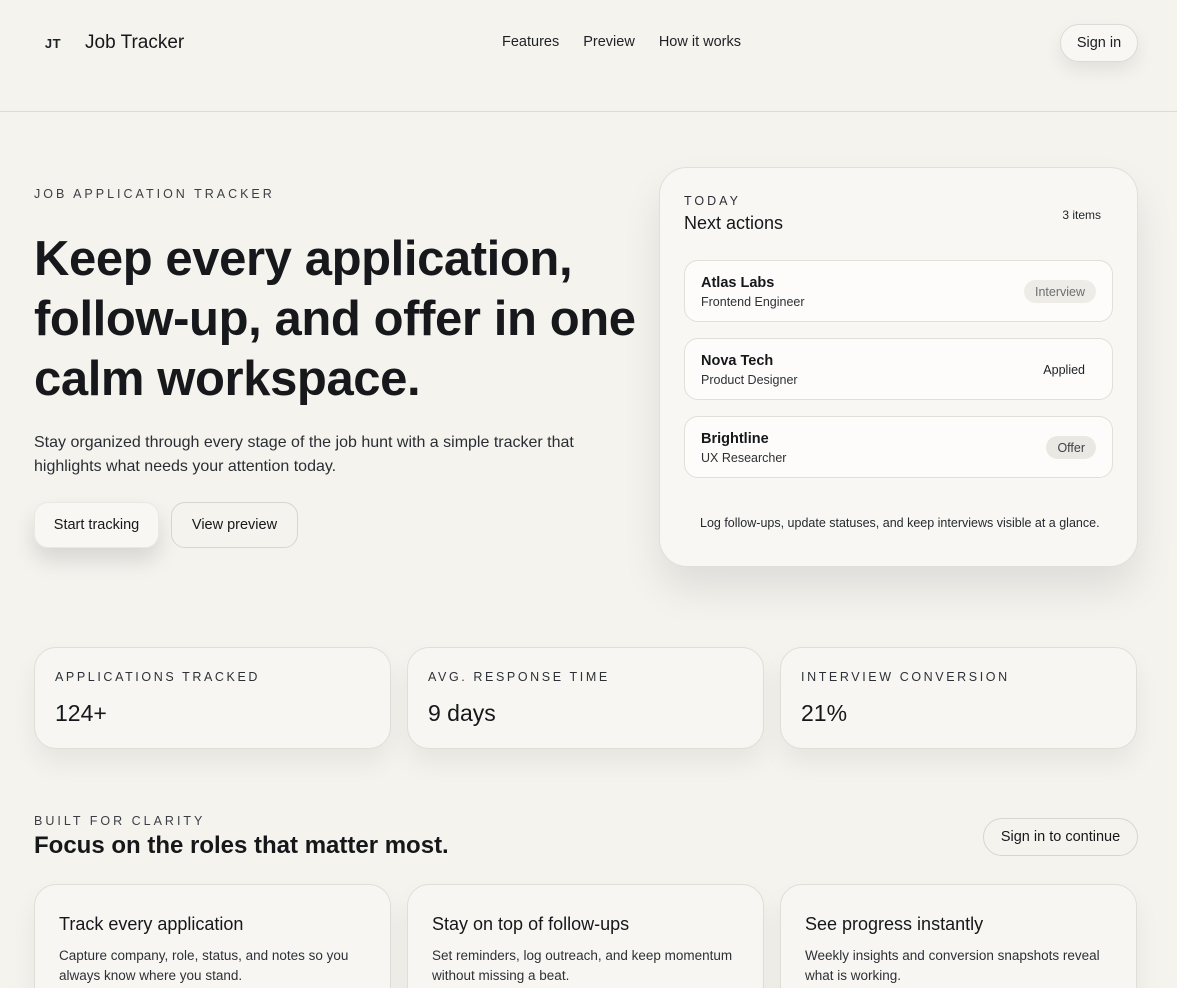  What do you see at coordinates (134, 43) in the screenshot?
I see `brand-name: Job Tracker` at bounding box center [134, 43].